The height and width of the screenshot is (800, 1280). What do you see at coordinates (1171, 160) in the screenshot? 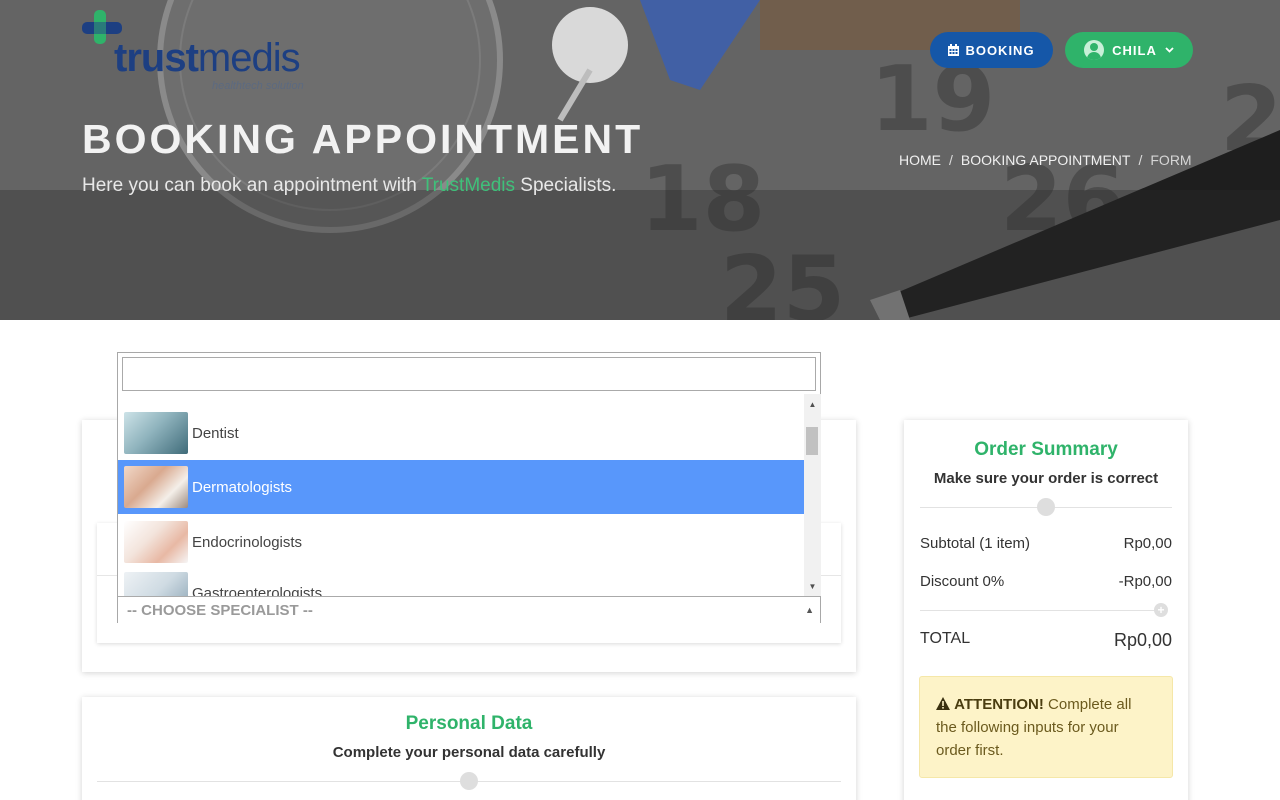
I see `breadcrumb-current: FORM` at bounding box center [1171, 160].